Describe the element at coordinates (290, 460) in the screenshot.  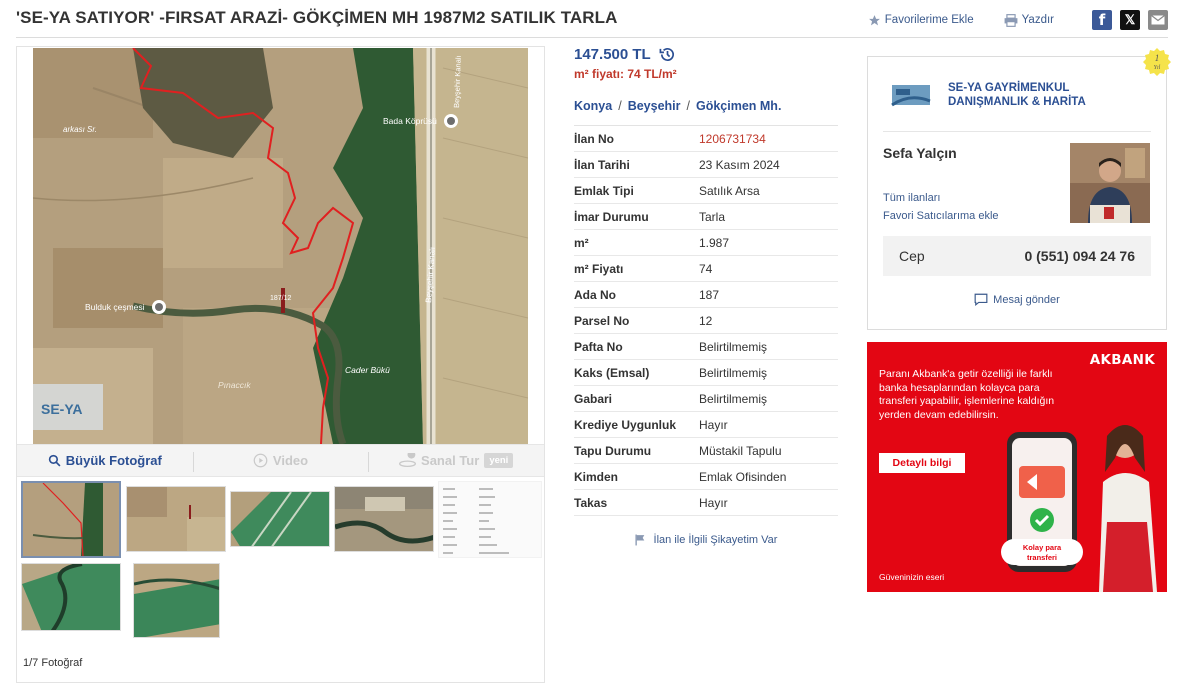
I see `tab-video-label: Video` at that location.